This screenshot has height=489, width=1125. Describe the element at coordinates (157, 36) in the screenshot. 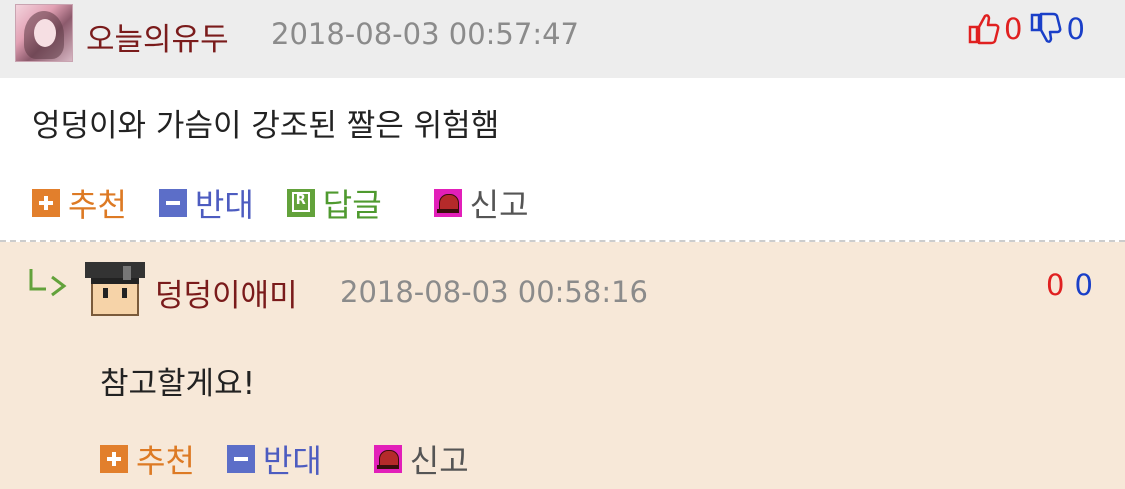

I see `author-name: 오늘의유두` at that location.